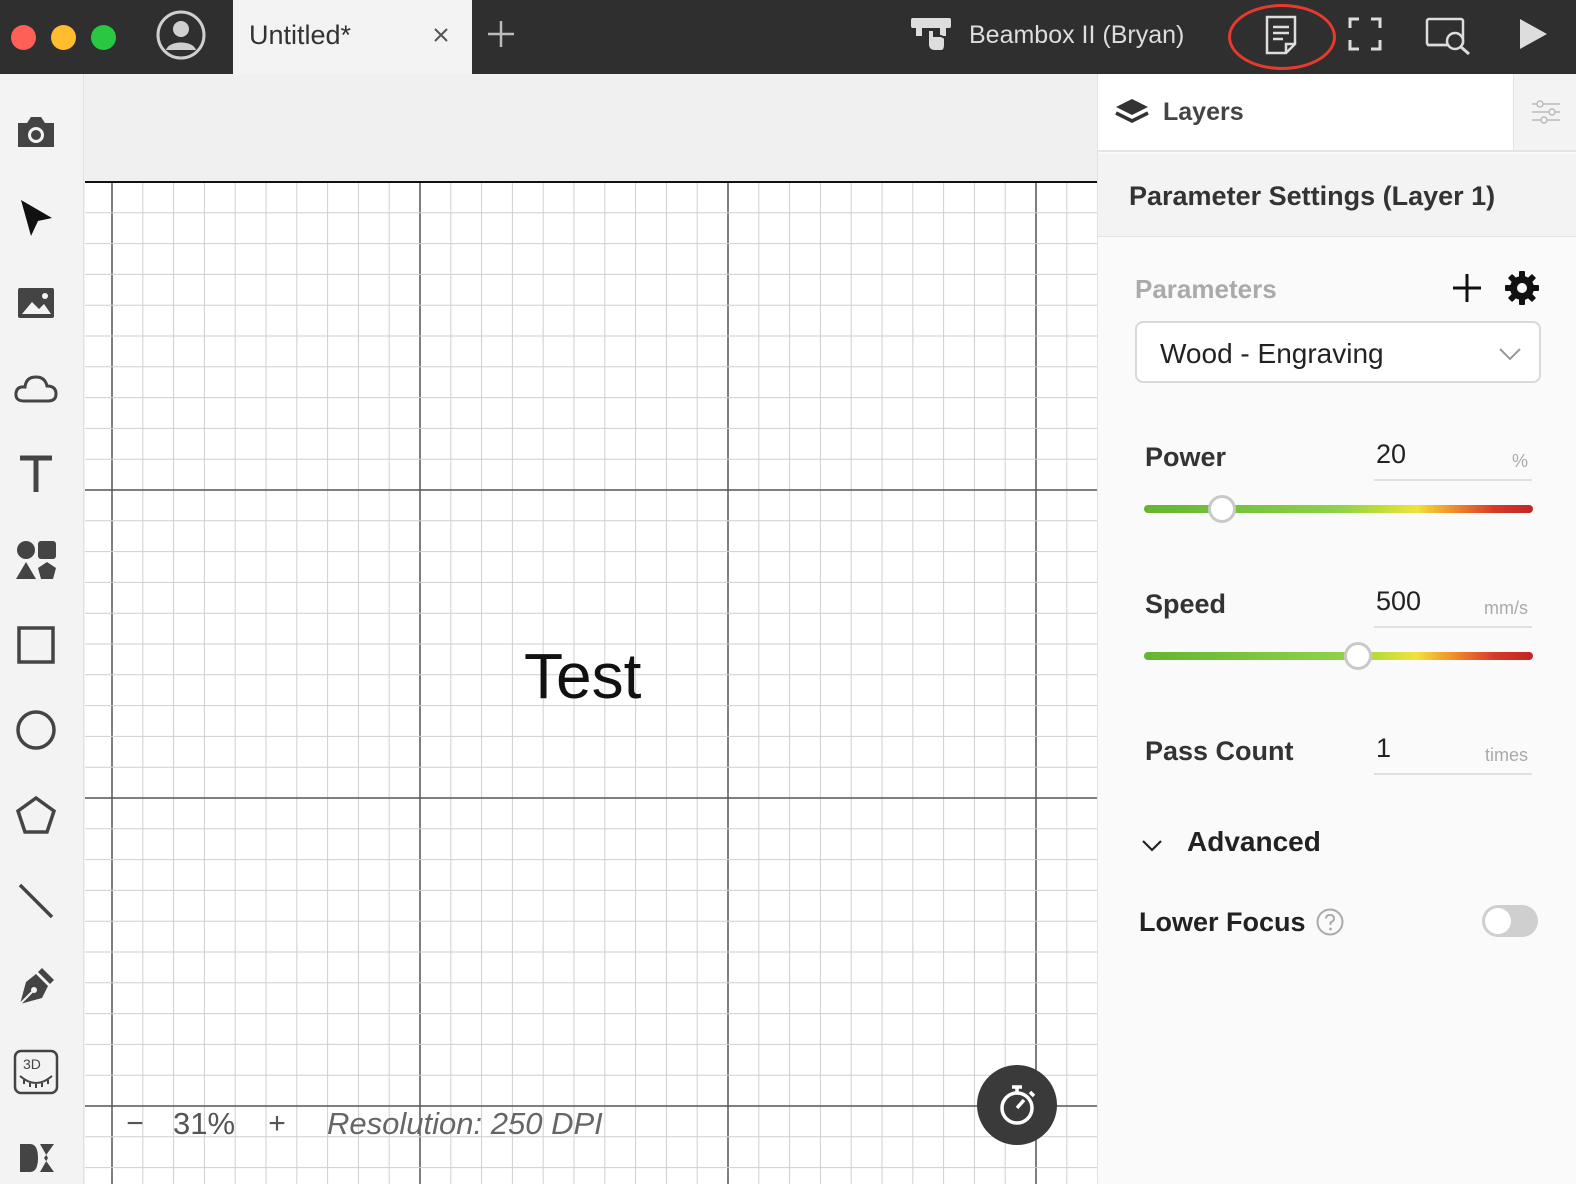  I want to click on select-tool, so click(36, 218).